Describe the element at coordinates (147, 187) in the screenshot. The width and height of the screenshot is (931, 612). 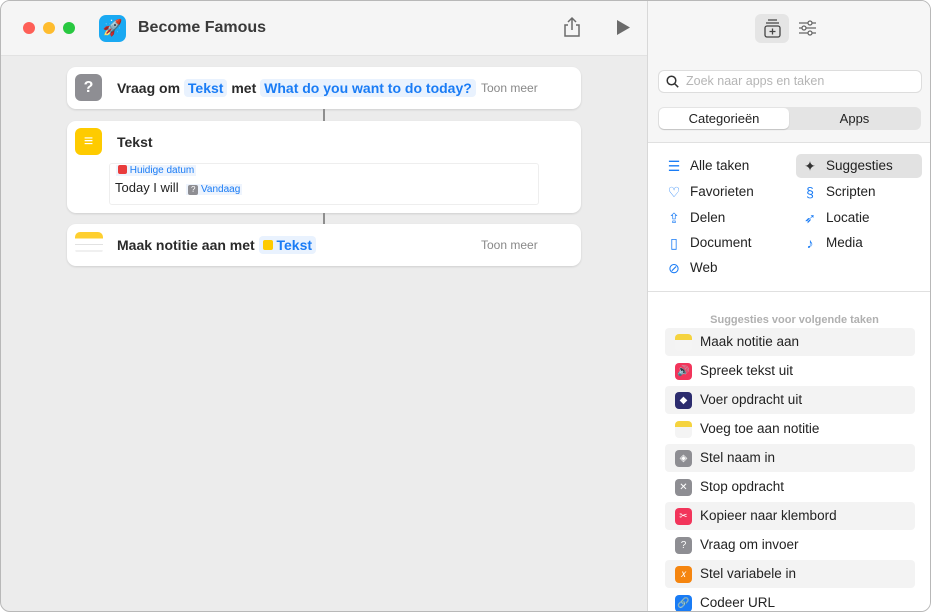
I see `text-content: Today I will` at that location.